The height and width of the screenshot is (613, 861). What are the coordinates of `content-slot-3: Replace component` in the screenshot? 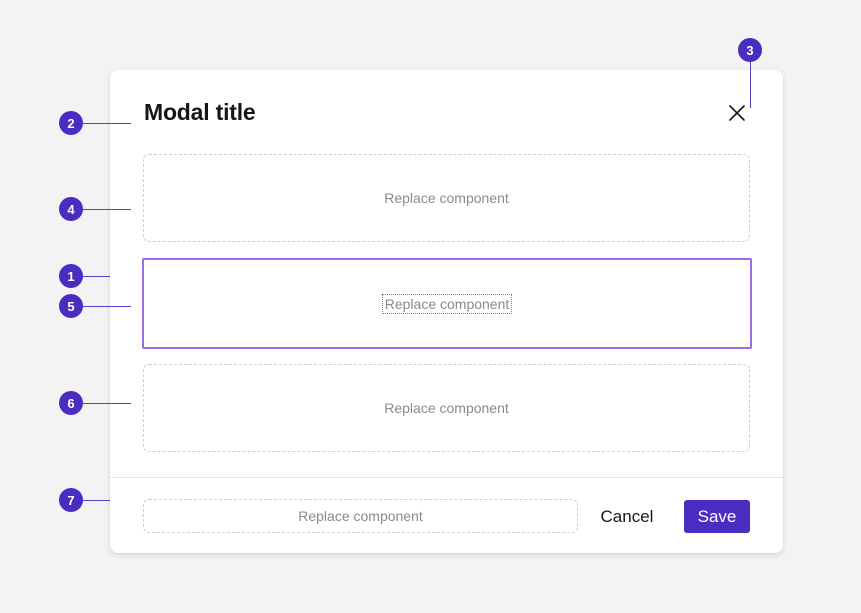 It's located at (446, 408).